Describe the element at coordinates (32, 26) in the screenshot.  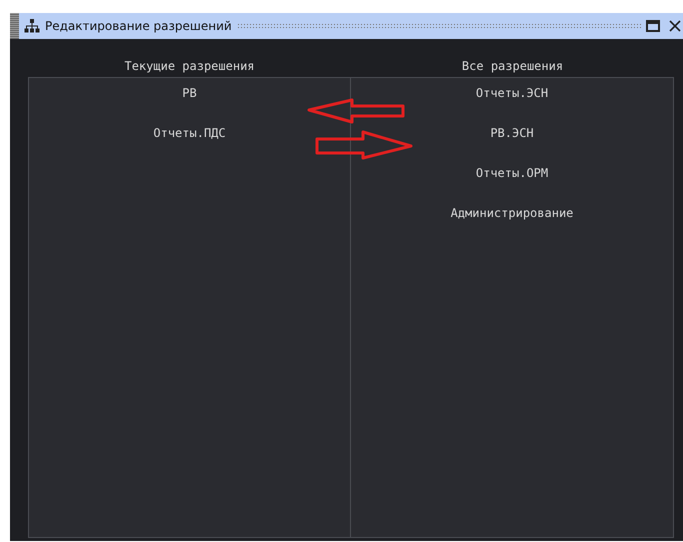
I see `hierarchy-icon` at that location.